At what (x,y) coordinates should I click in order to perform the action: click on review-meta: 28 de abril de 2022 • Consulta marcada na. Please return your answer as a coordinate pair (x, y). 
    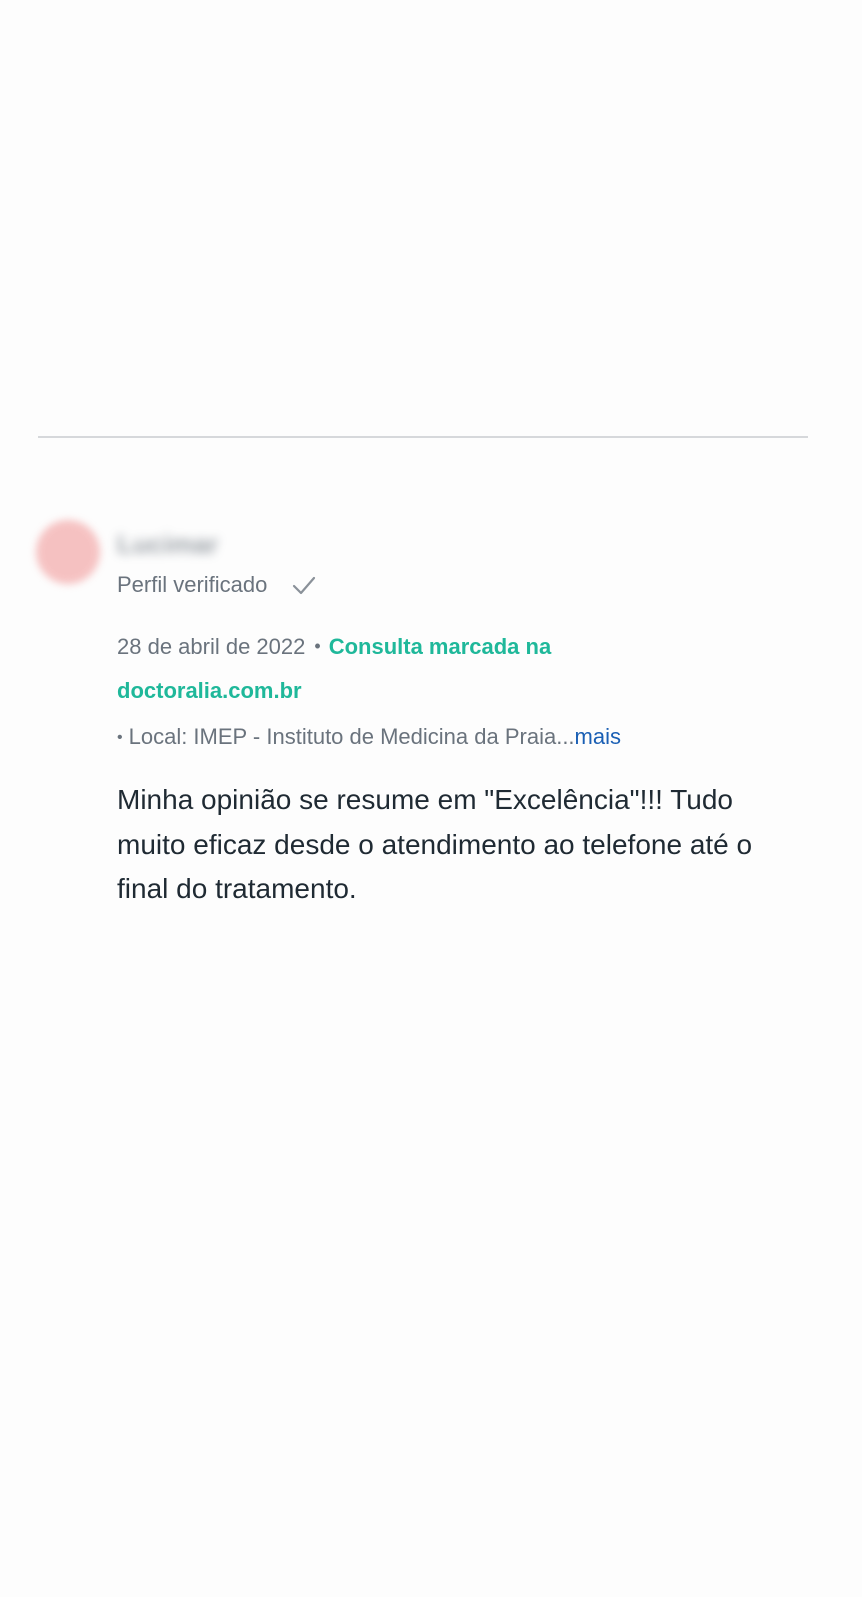
    Looking at the image, I should click on (334, 647).